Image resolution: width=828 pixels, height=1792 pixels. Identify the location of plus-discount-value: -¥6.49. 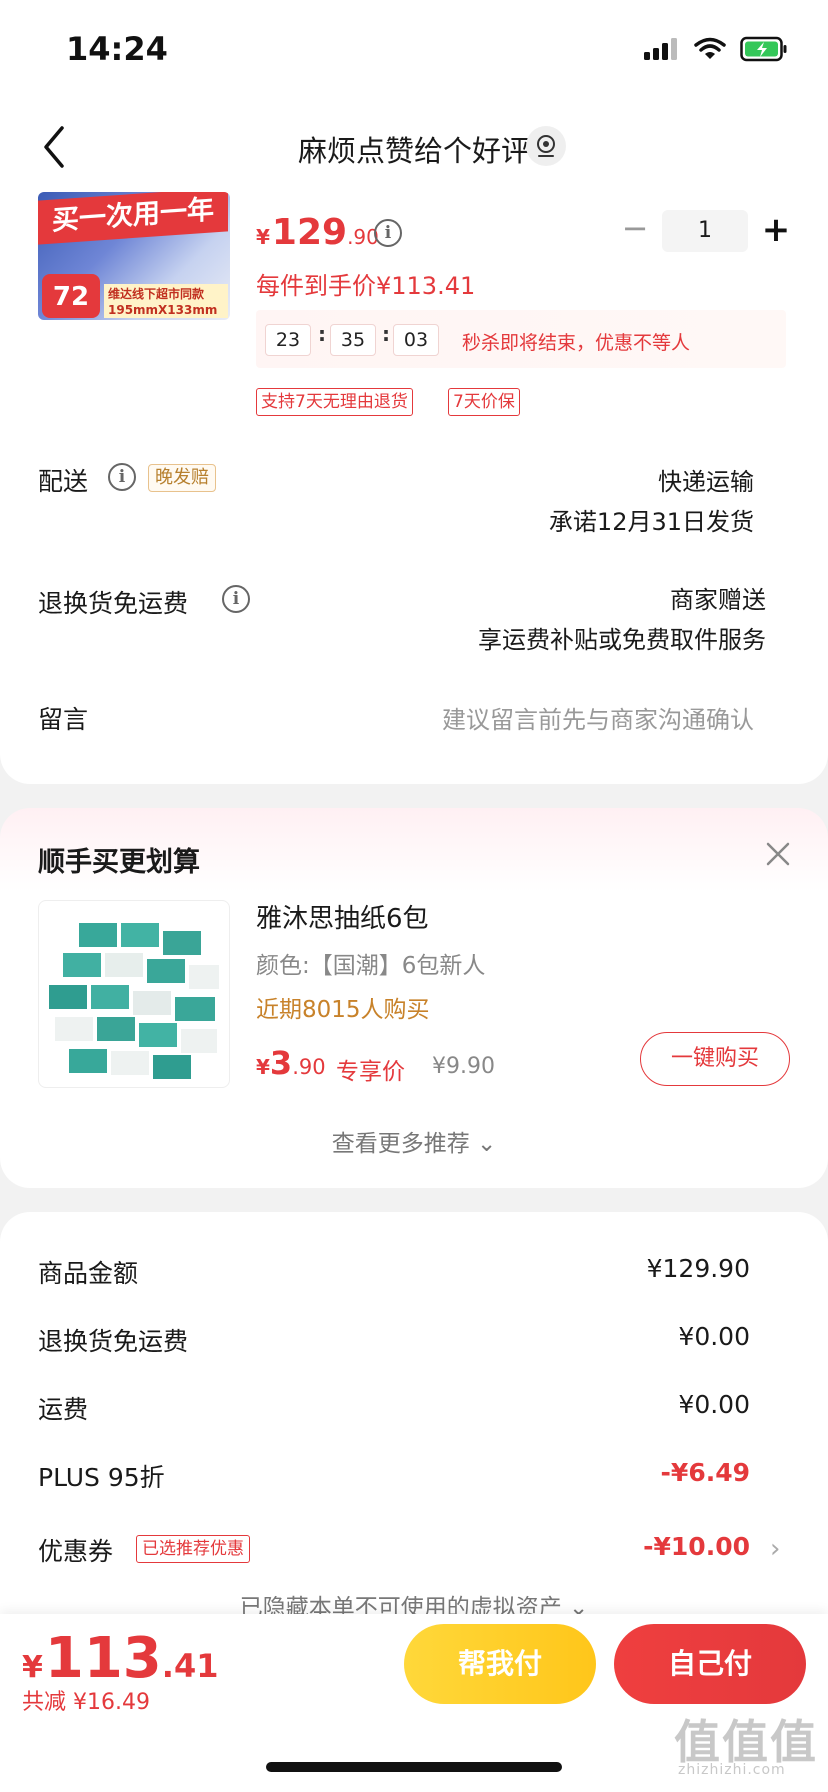
(705, 1472).